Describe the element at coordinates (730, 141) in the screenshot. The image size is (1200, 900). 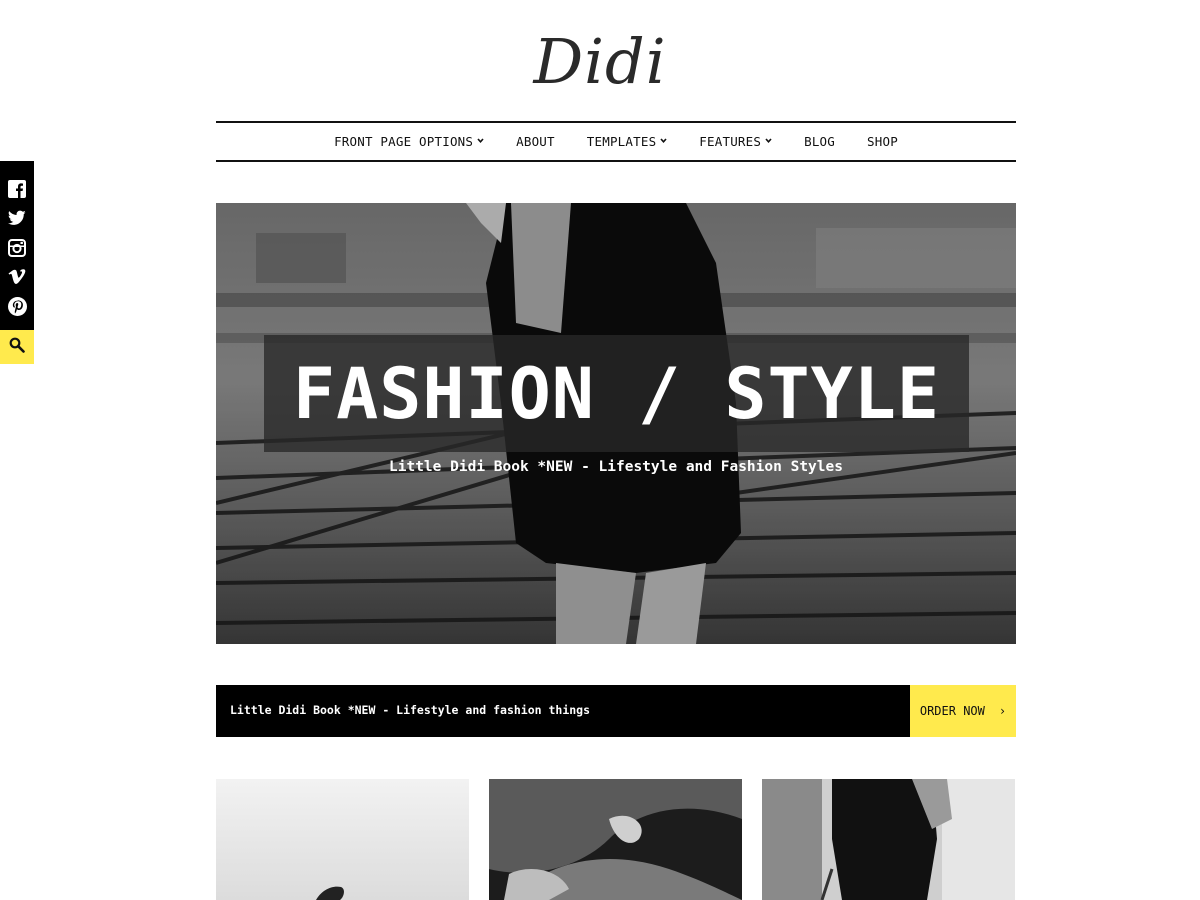
I see `nav-item-label: FEATURES` at that location.